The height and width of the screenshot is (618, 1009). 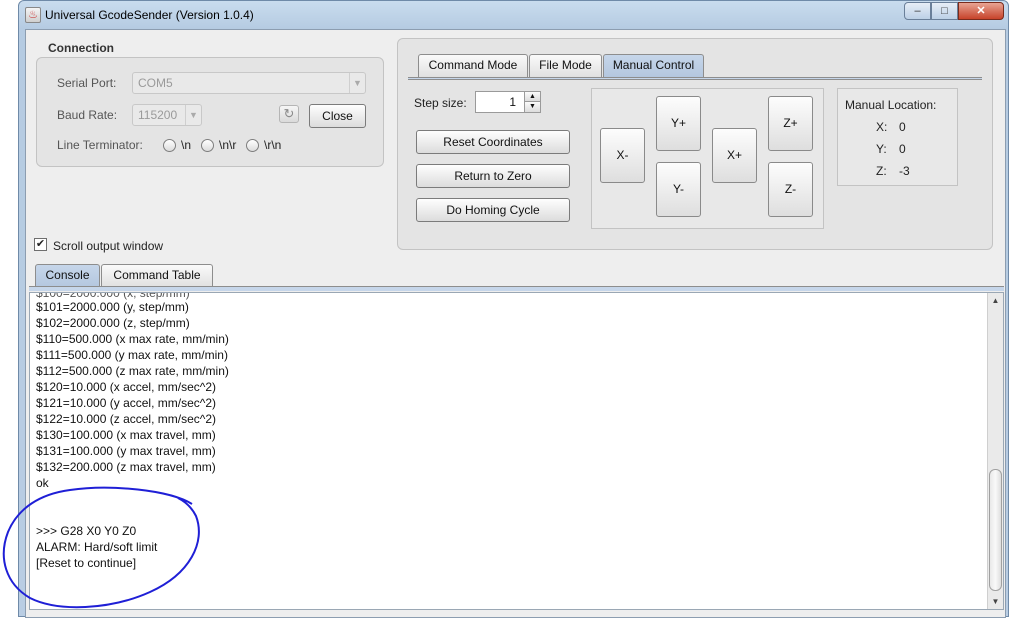 I want to click on spinner-down-icon: ▼, so click(x=532, y=107).